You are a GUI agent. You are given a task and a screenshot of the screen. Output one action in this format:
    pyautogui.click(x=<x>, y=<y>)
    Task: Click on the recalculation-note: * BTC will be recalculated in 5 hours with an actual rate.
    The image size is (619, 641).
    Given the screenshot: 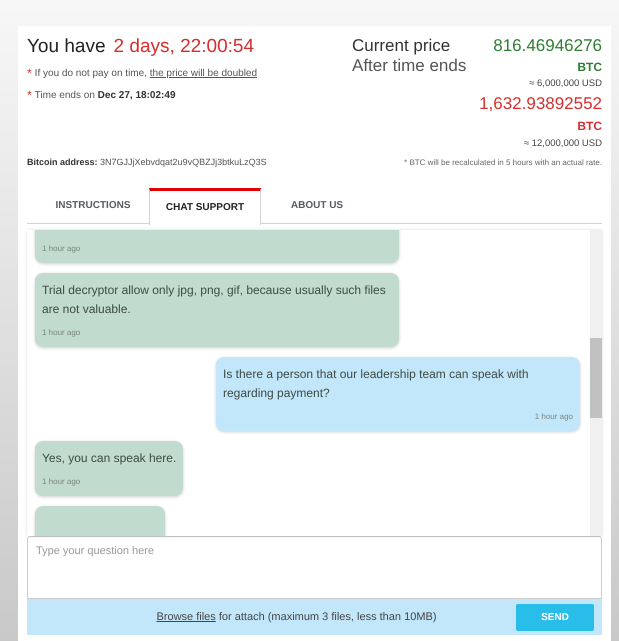 What is the action you would take?
    pyautogui.click(x=503, y=163)
    